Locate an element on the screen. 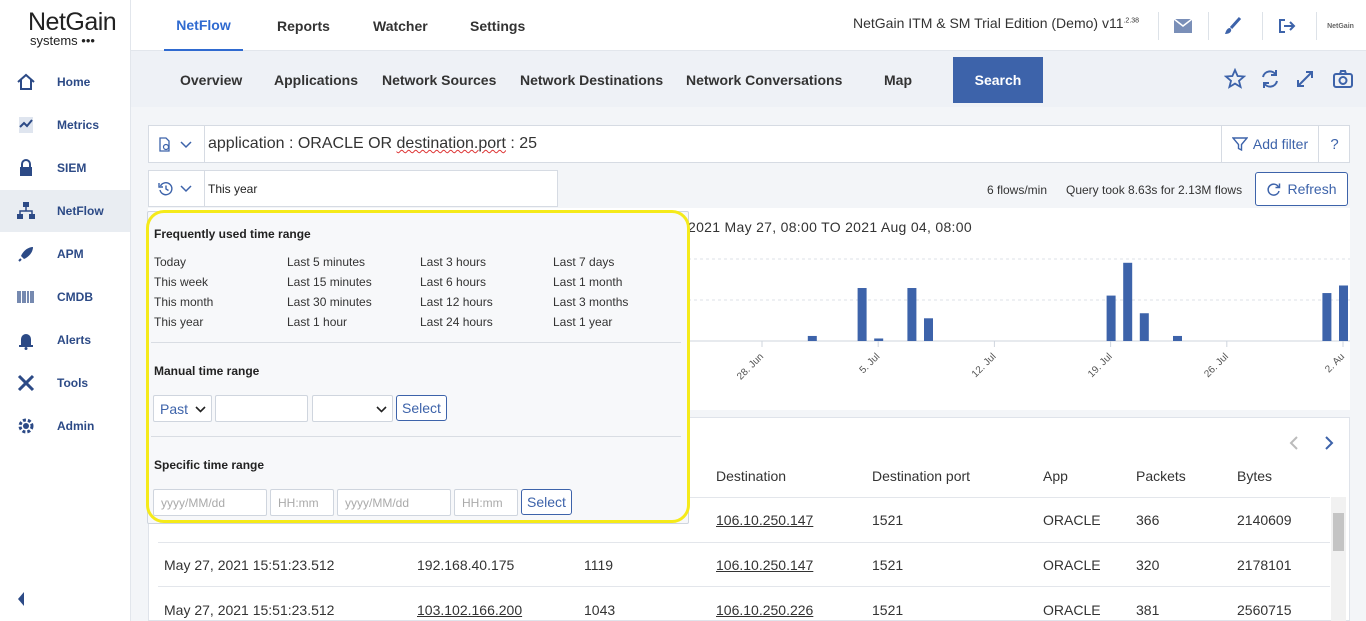 This screenshot has width=1366, height=621. quick-range-option: Last 1 month is located at coordinates (587, 282).